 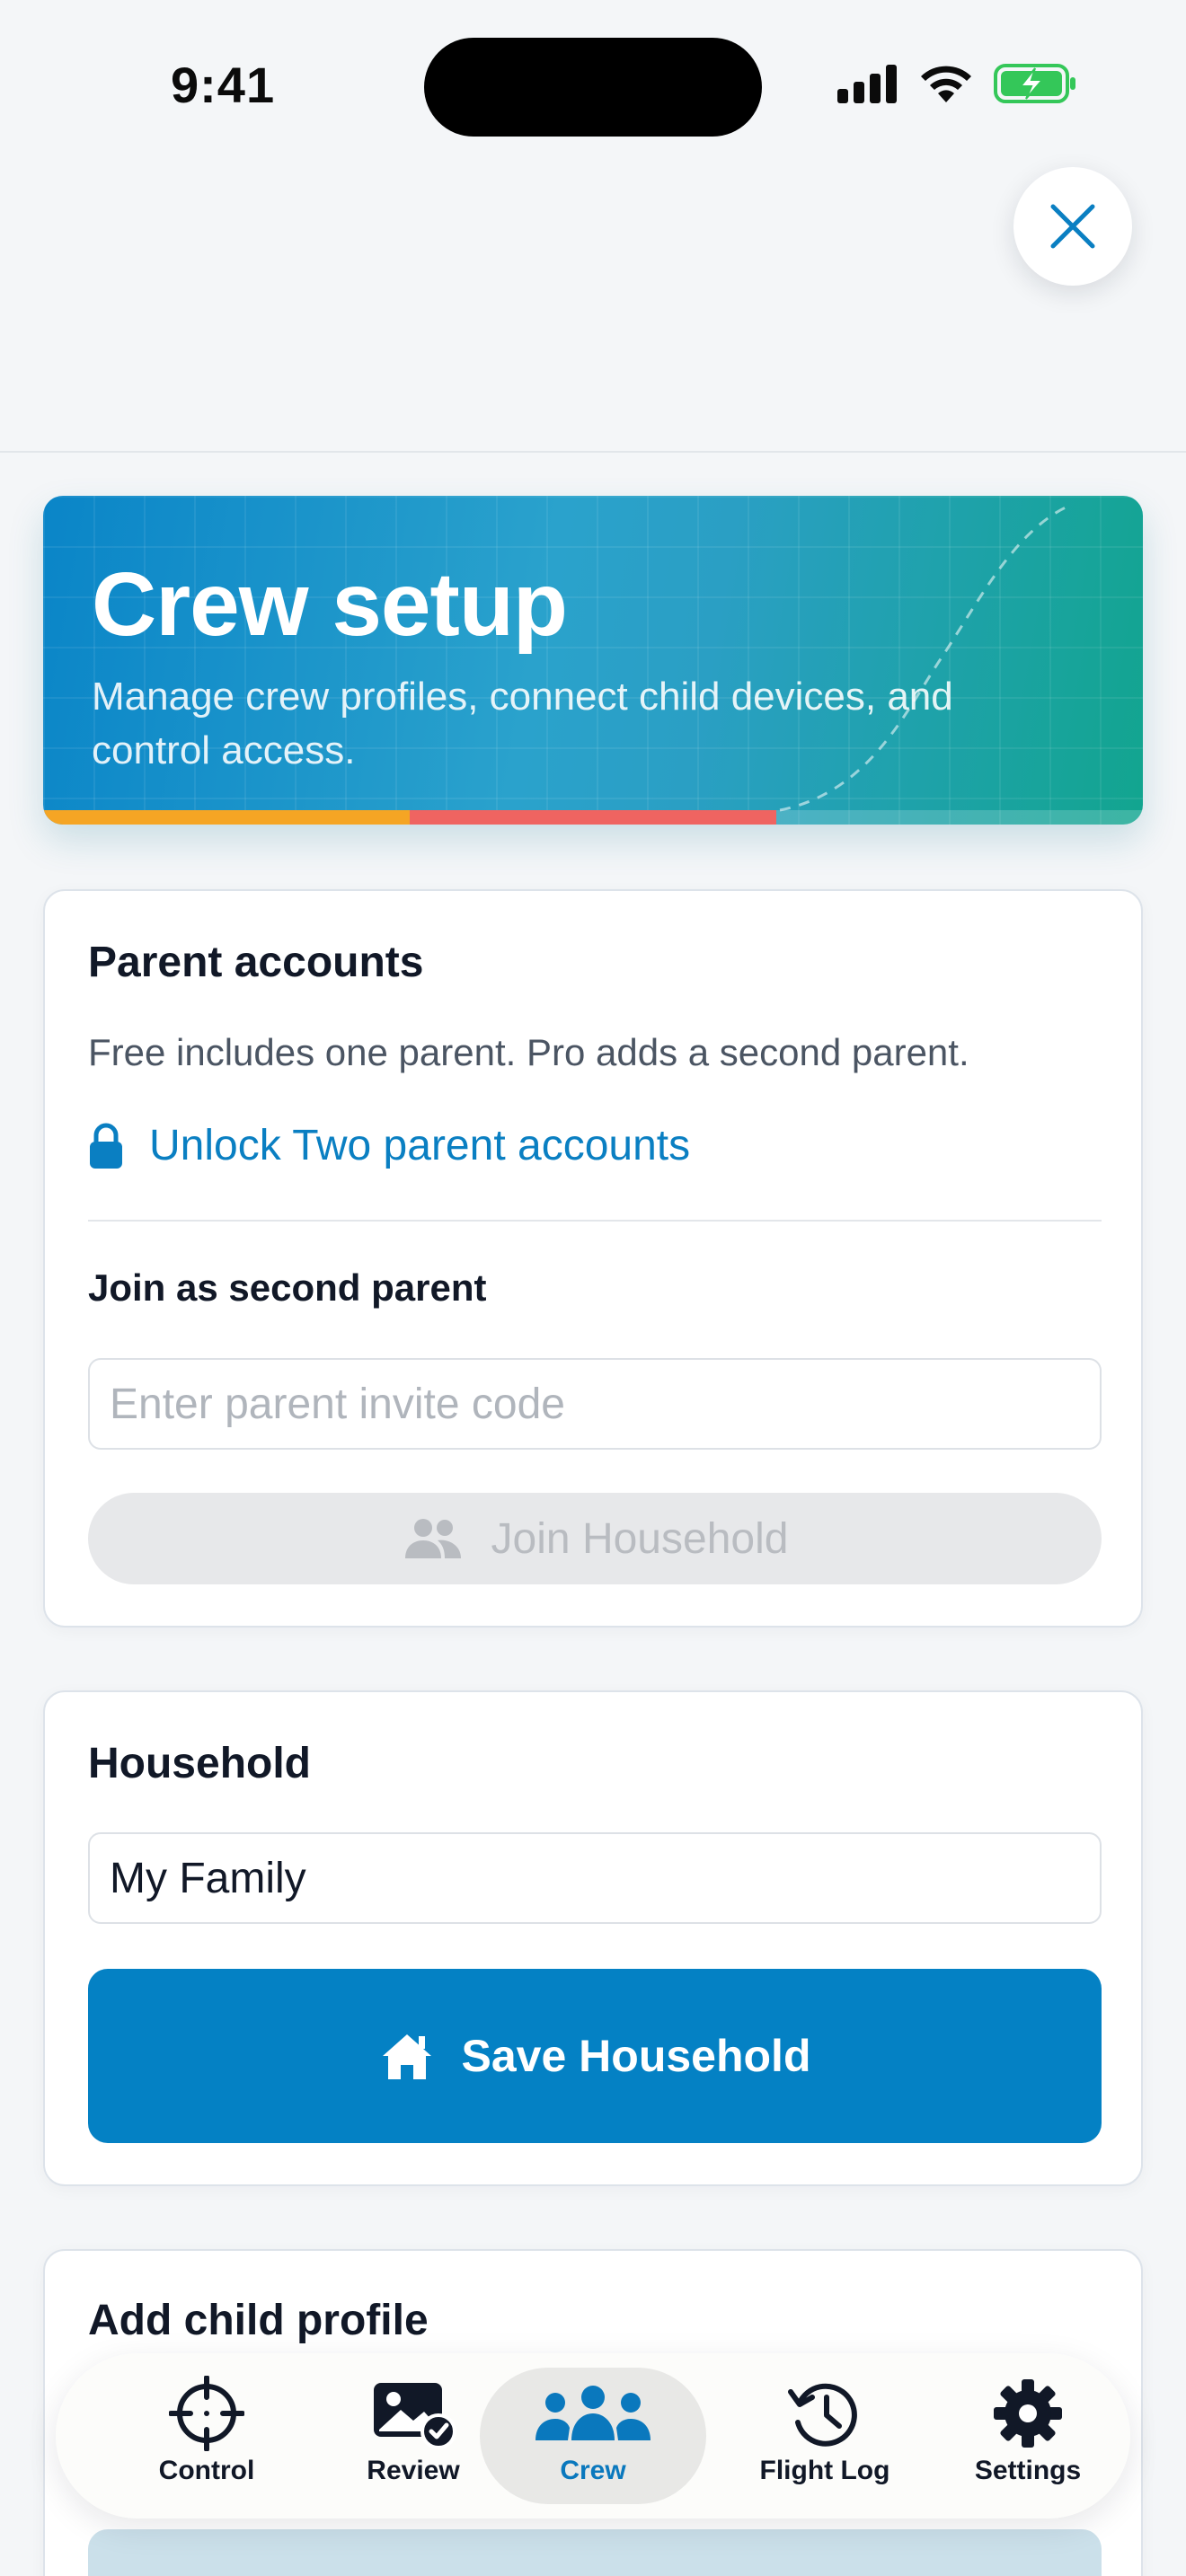 I want to click on cellular-signal-icon, so click(x=867, y=84).